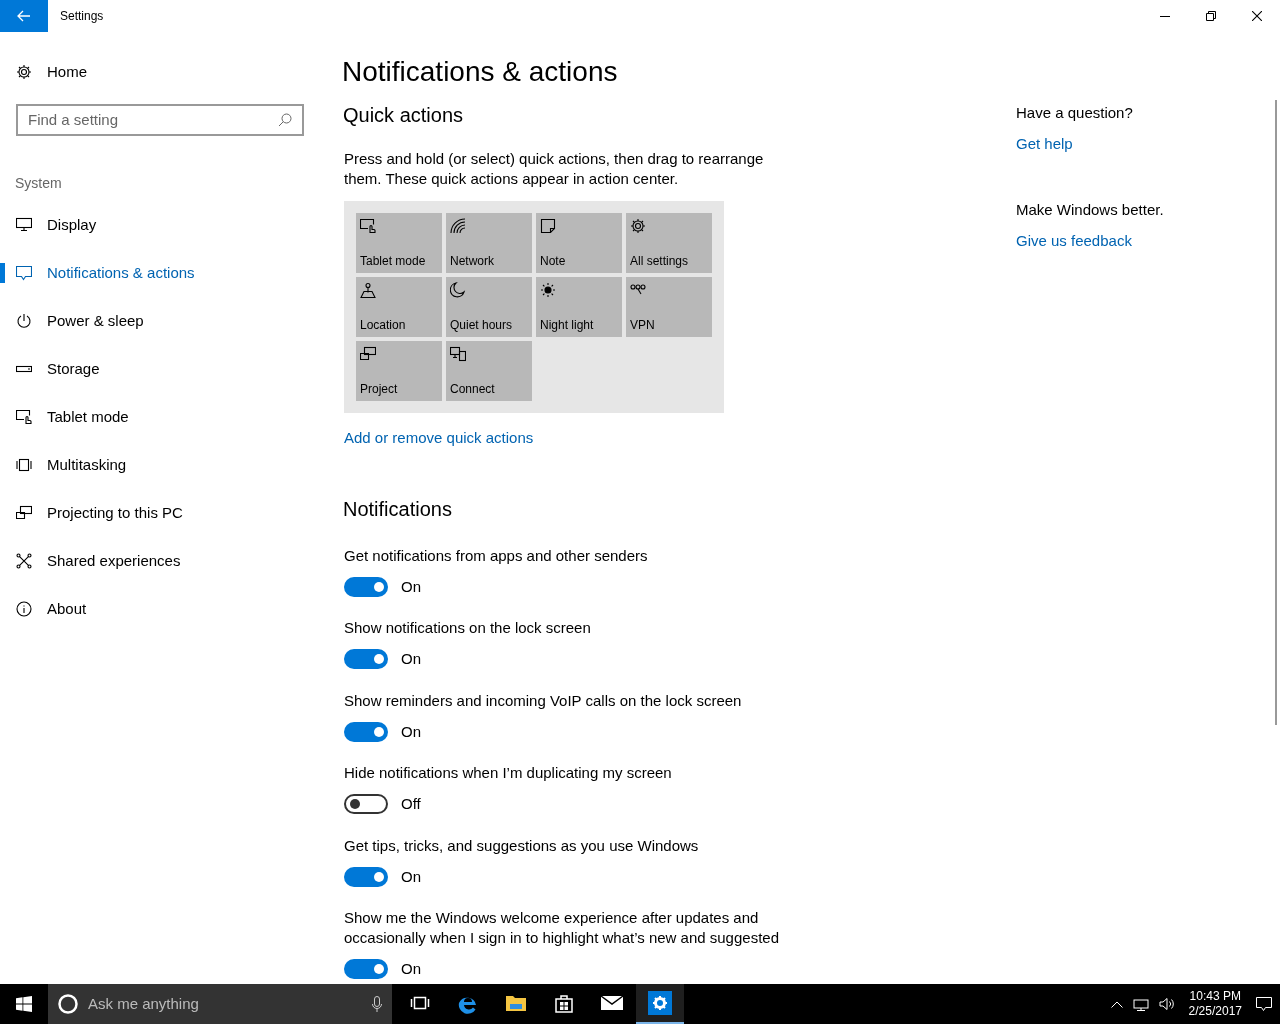 Image resolution: width=1280 pixels, height=1024 pixels. Describe the element at coordinates (399, 307) in the screenshot. I see `quick-action-tile: Location` at that location.